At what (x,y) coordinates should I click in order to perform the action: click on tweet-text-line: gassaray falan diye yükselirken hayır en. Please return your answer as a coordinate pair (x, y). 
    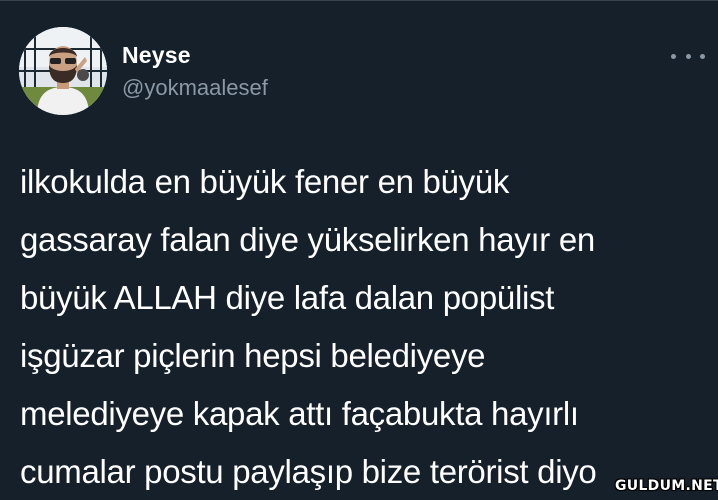
    Looking at the image, I should click on (307, 239).